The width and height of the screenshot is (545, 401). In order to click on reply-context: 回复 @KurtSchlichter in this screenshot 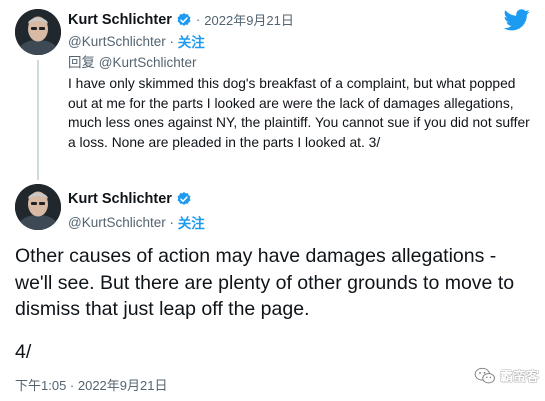, I will do `click(132, 61)`.